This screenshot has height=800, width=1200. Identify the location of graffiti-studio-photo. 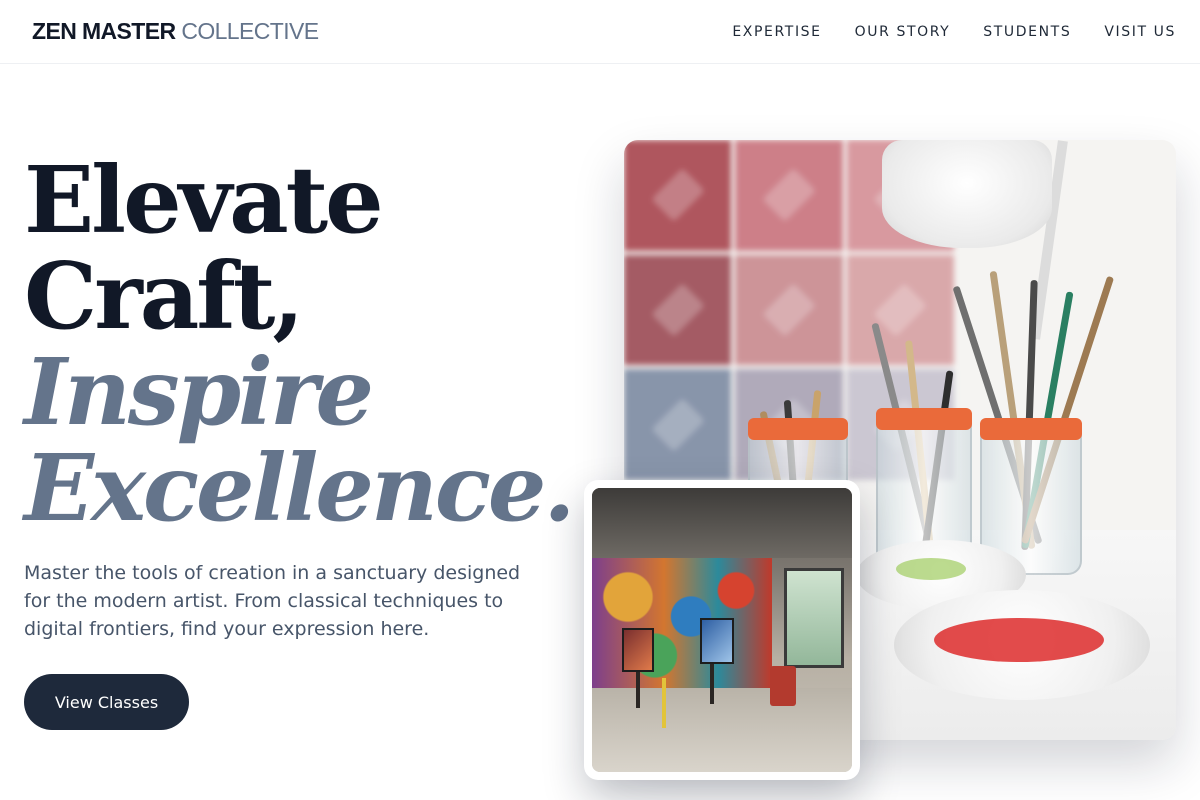
(722, 630).